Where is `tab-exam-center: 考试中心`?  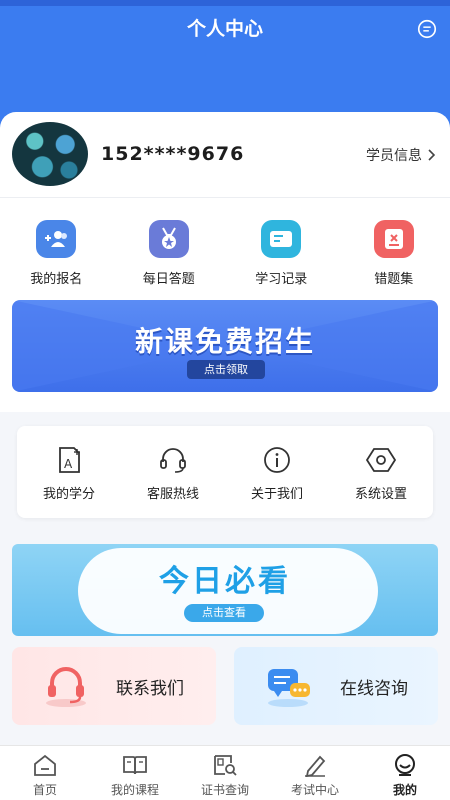 tab-exam-center: 考试中心 is located at coordinates (315, 773).